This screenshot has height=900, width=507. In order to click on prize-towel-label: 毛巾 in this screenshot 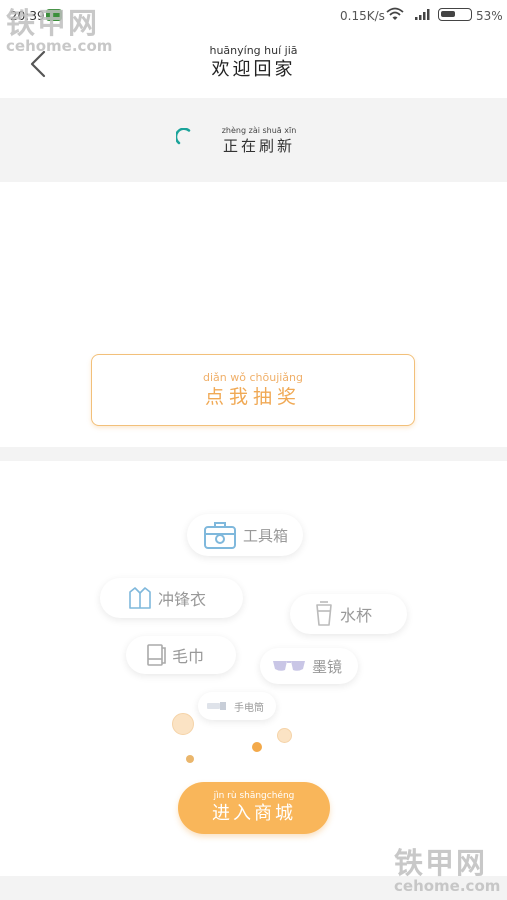, I will do `click(188, 656)`.